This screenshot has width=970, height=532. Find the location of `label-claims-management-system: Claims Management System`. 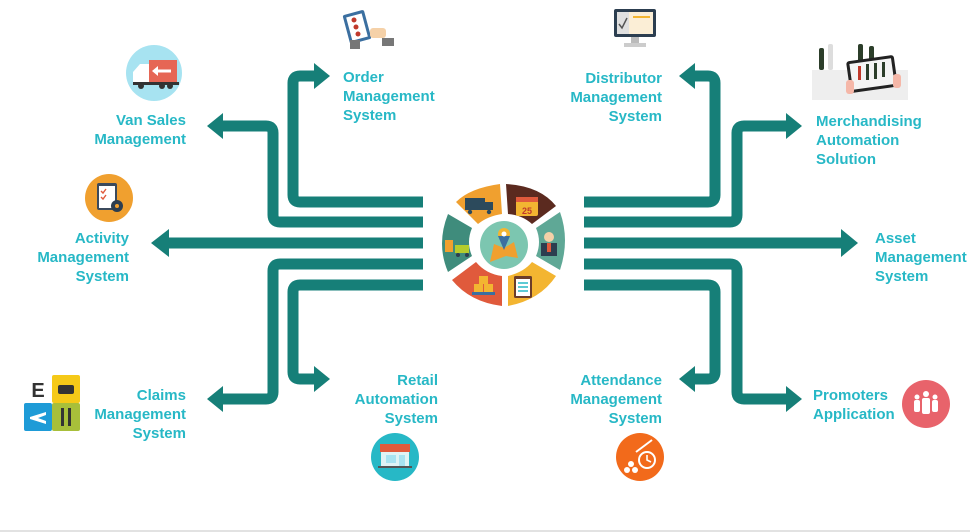

label-claims-management-system: Claims Management System is located at coordinates (140, 414).